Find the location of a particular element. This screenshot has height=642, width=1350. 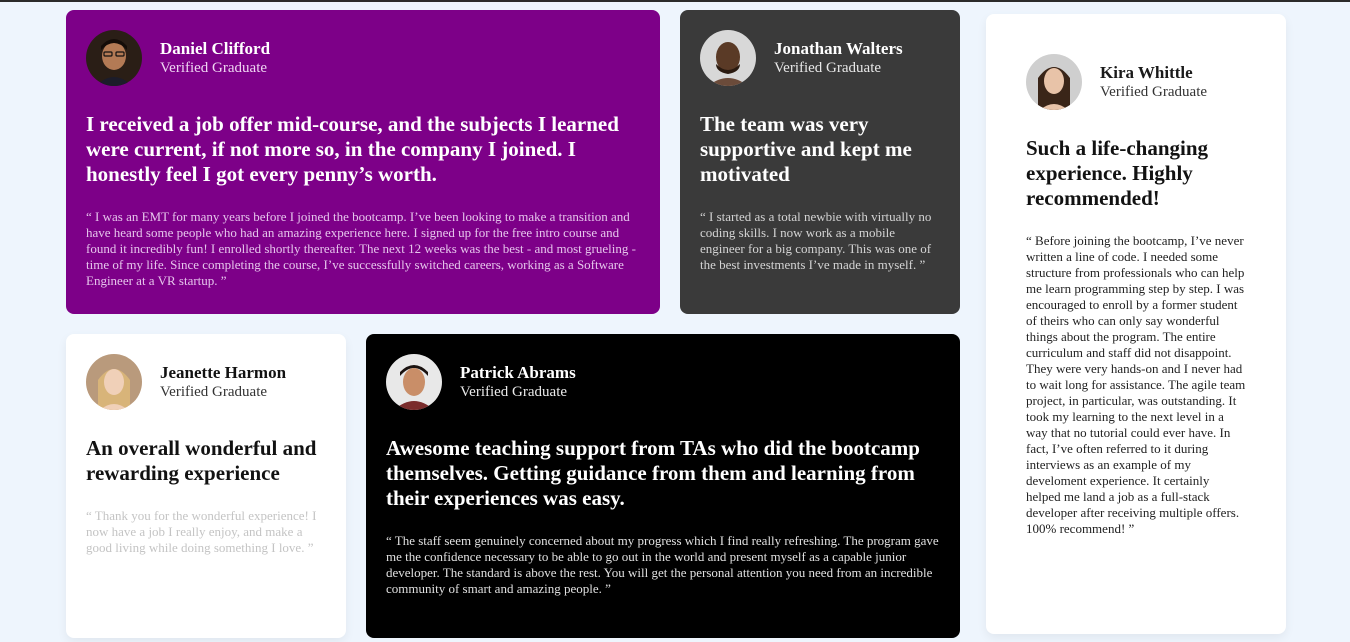

person-name: Jeanette Harmon is located at coordinates (223, 372).